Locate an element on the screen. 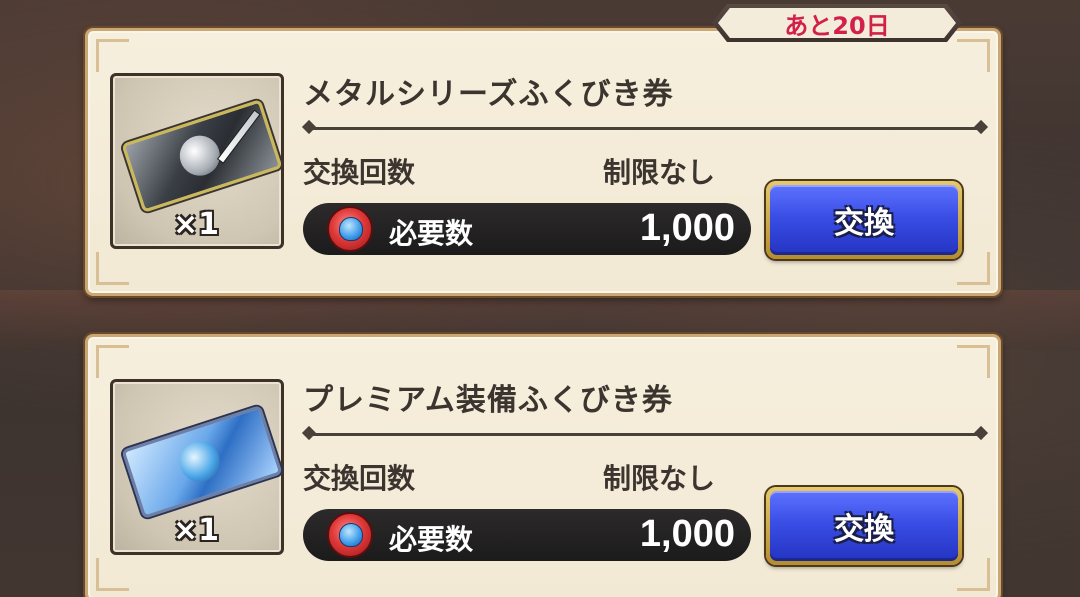 This screenshot has height=597, width=1080. sword-icon is located at coordinates (238, 136).